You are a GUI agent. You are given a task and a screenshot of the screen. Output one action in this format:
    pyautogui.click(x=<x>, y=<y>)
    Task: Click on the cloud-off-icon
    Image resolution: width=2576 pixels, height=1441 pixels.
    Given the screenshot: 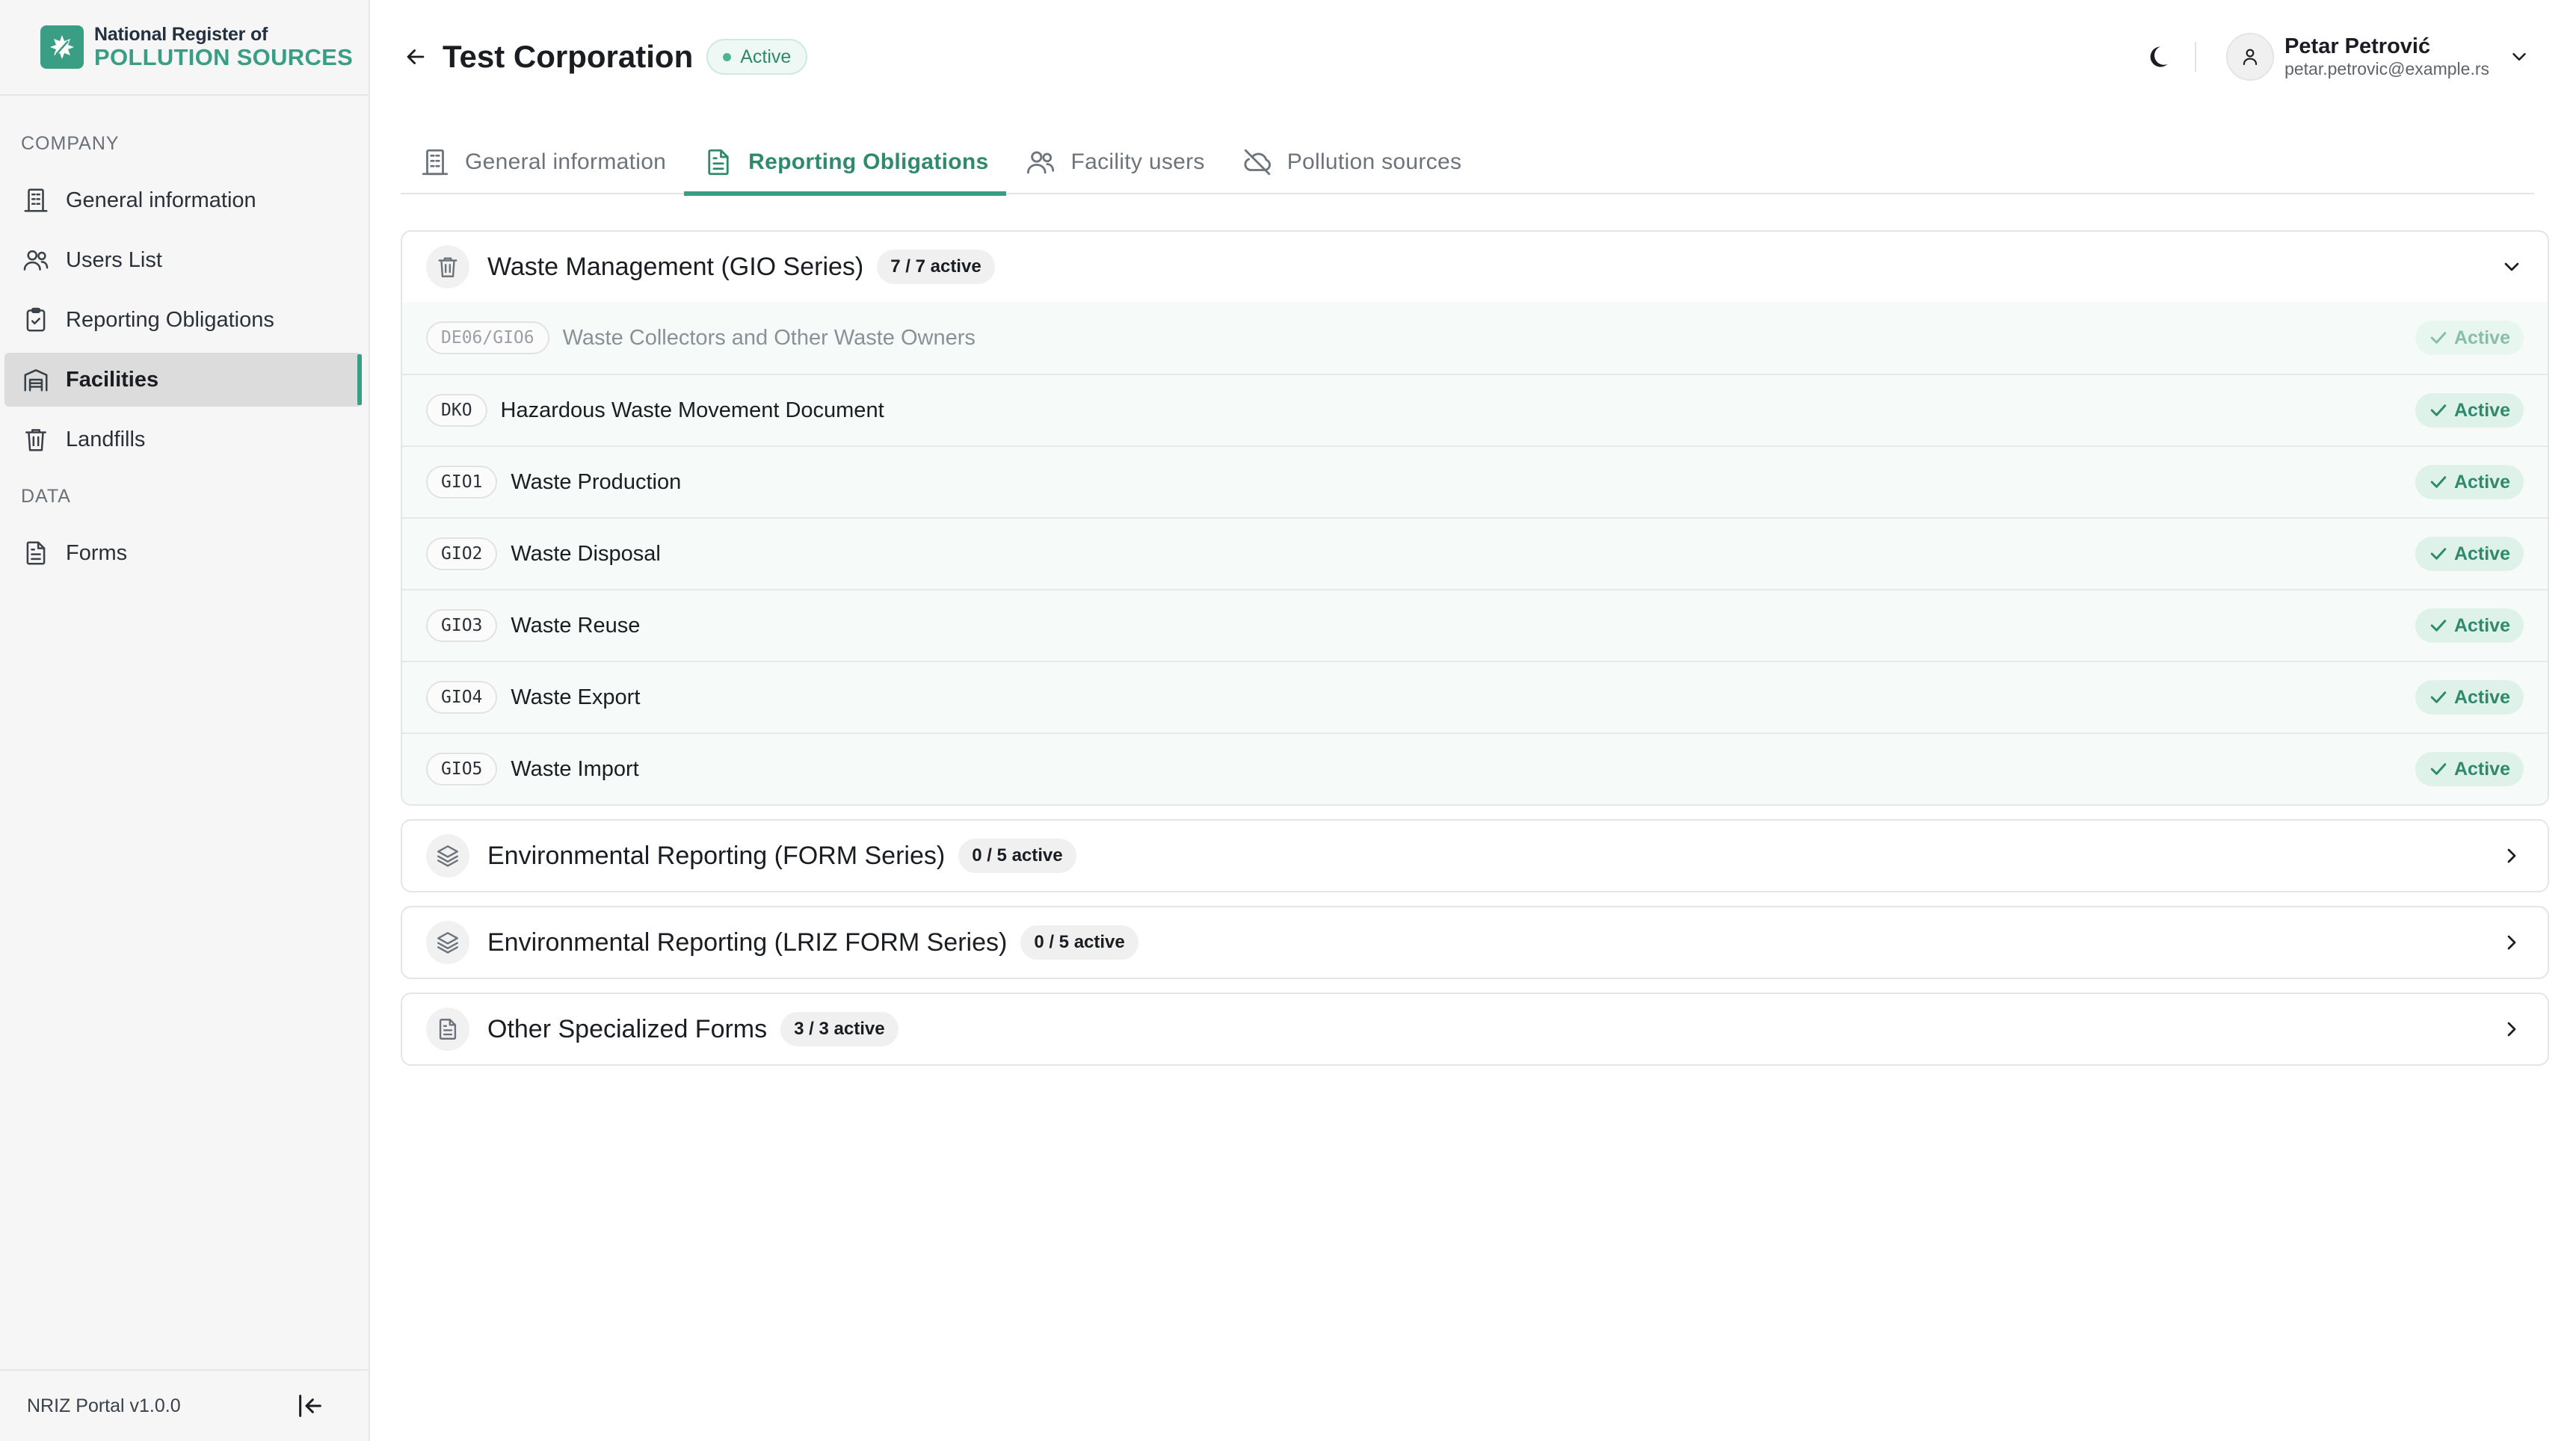 What is the action you would take?
    pyautogui.click(x=1257, y=162)
    